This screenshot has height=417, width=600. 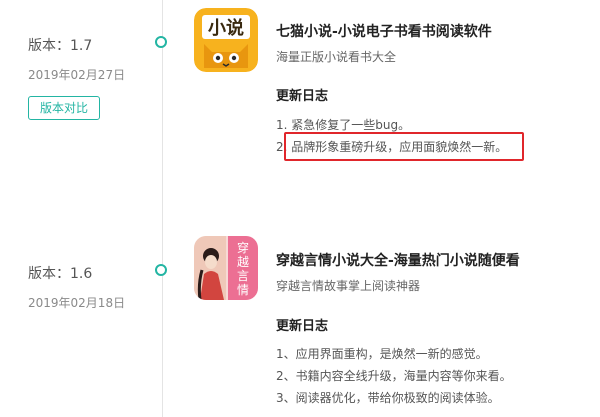 What do you see at coordinates (243, 276) in the screenshot?
I see `svg-text: 言` at bounding box center [243, 276].